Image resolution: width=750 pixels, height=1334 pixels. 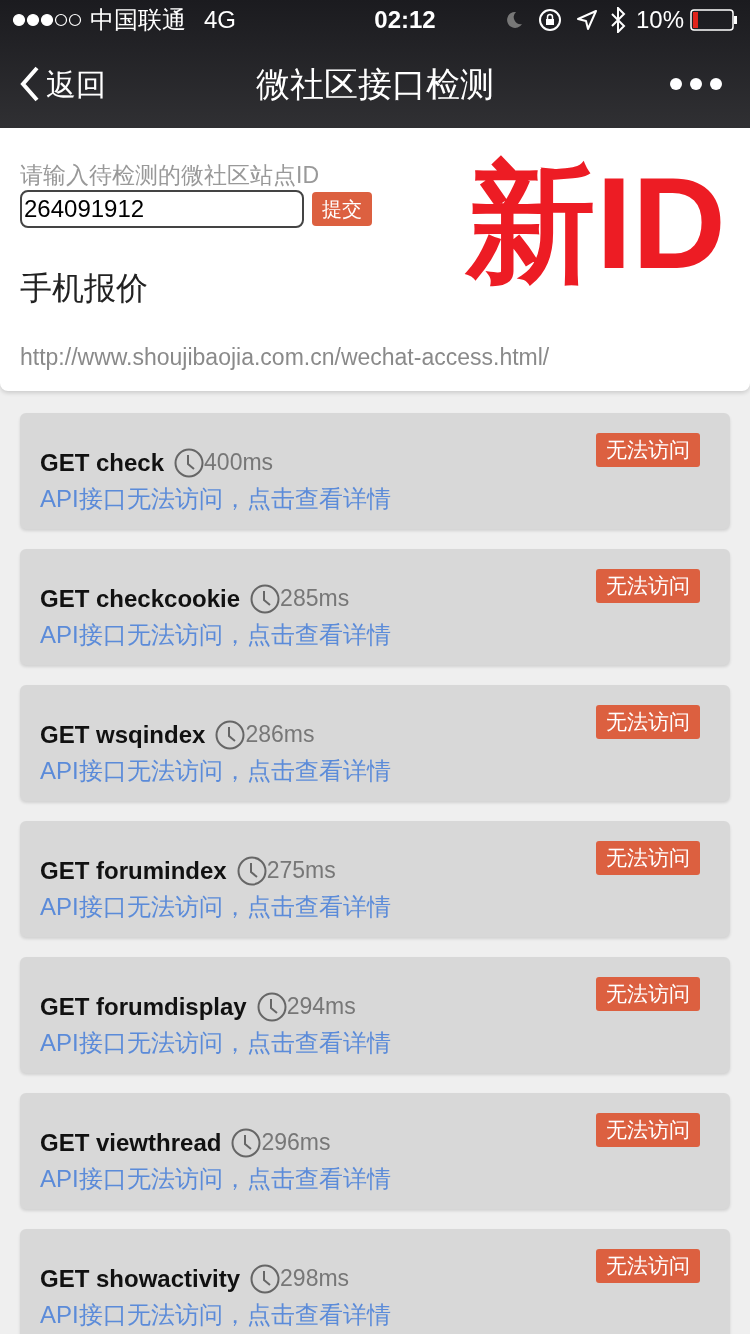 What do you see at coordinates (170, 175) in the screenshot?
I see `id-label: 请输入待检测的微社区站点ID` at bounding box center [170, 175].